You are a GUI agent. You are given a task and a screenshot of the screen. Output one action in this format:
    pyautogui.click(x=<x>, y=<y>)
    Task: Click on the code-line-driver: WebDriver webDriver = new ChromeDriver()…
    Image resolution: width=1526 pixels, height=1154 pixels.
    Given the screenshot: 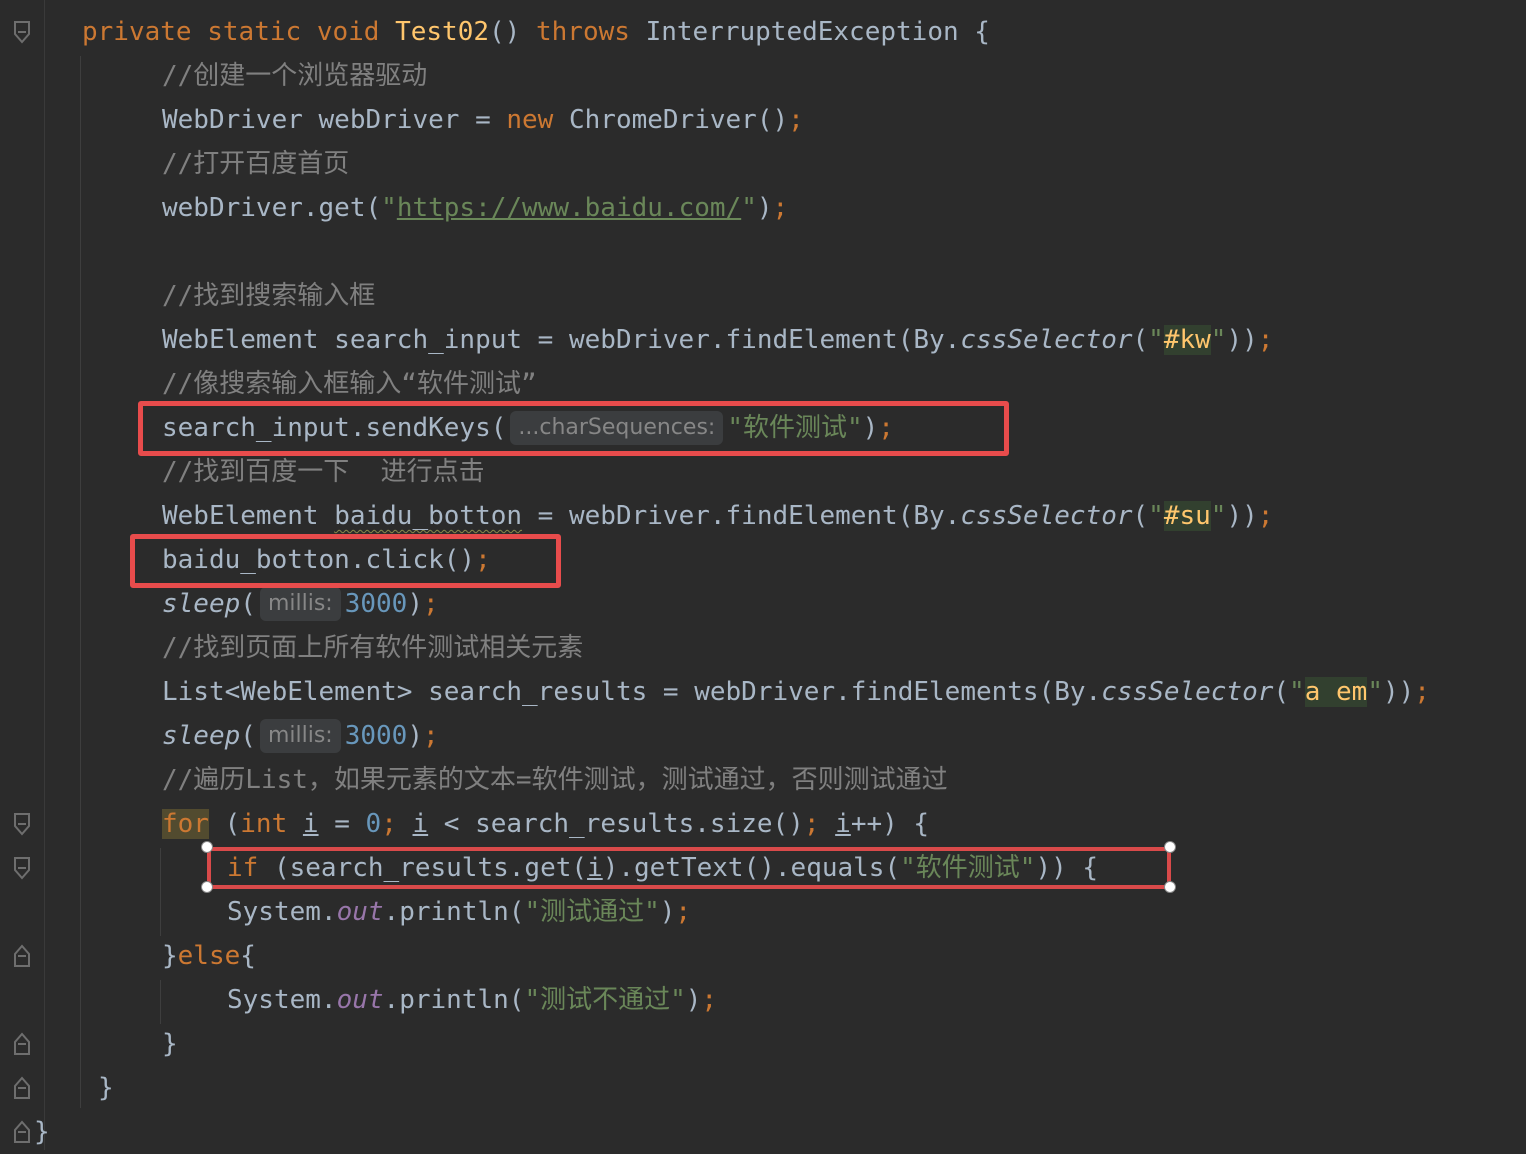 What is the action you would take?
    pyautogui.click(x=483, y=120)
    